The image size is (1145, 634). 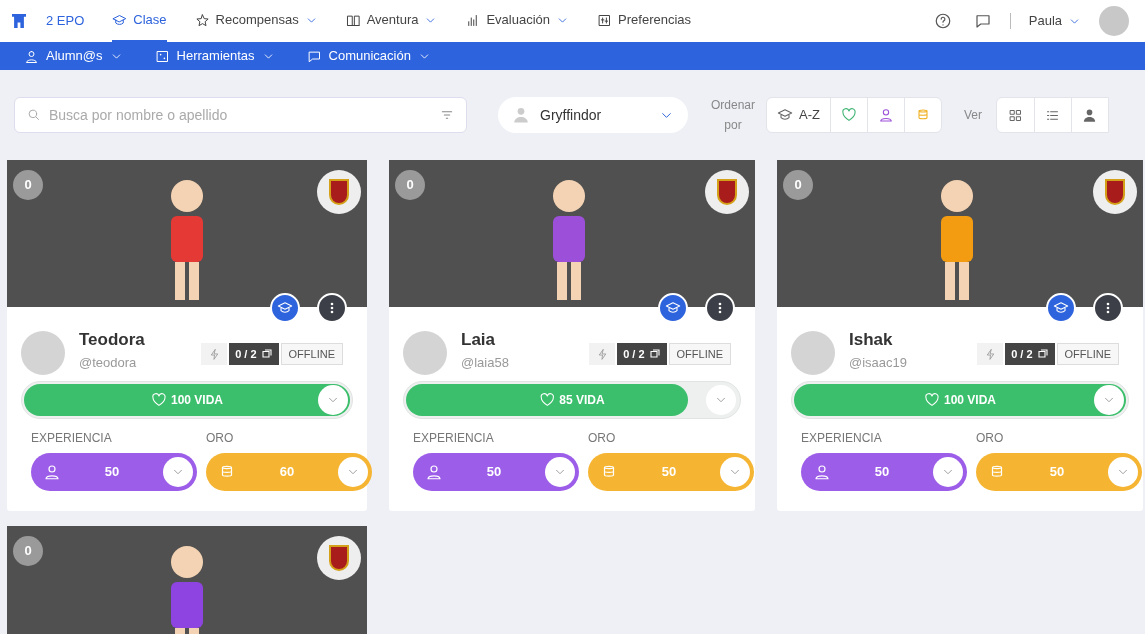 What do you see at coordinates (287, 472) in the screenshot?
I see `stat-value: 60` at bounding box center [287, 472].